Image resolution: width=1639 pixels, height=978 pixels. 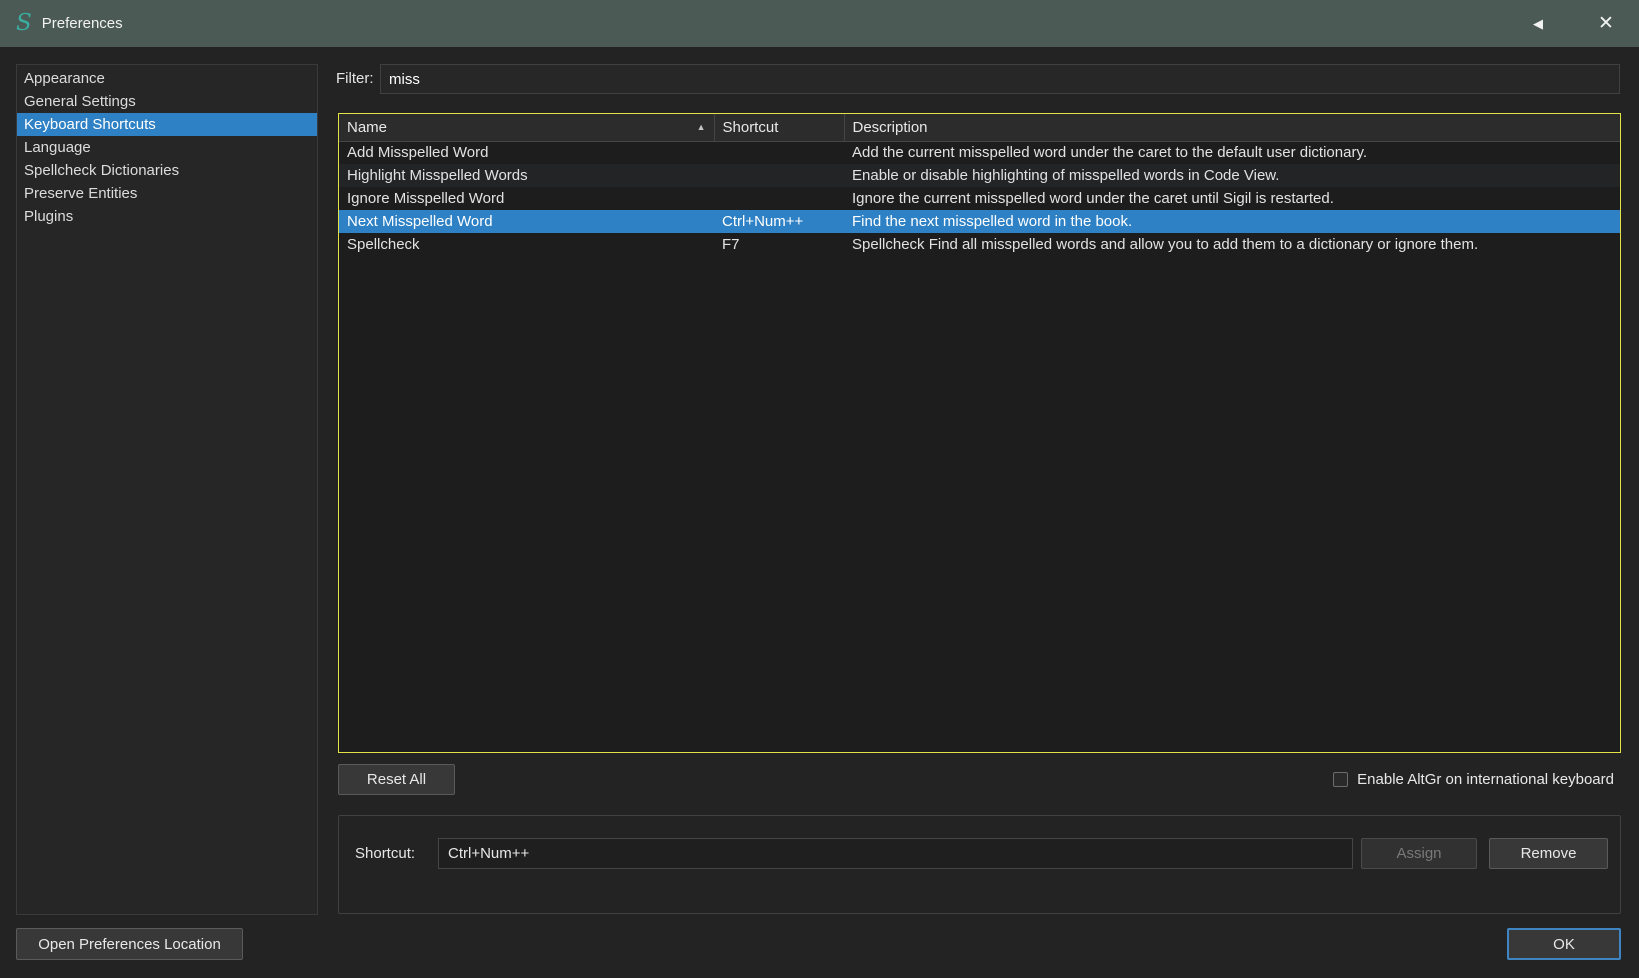 What do you see at coordinates (167, 216) in the screenshot?
I see `sidebar-item-plugins: Plugins` at bounding box center [167, 216].